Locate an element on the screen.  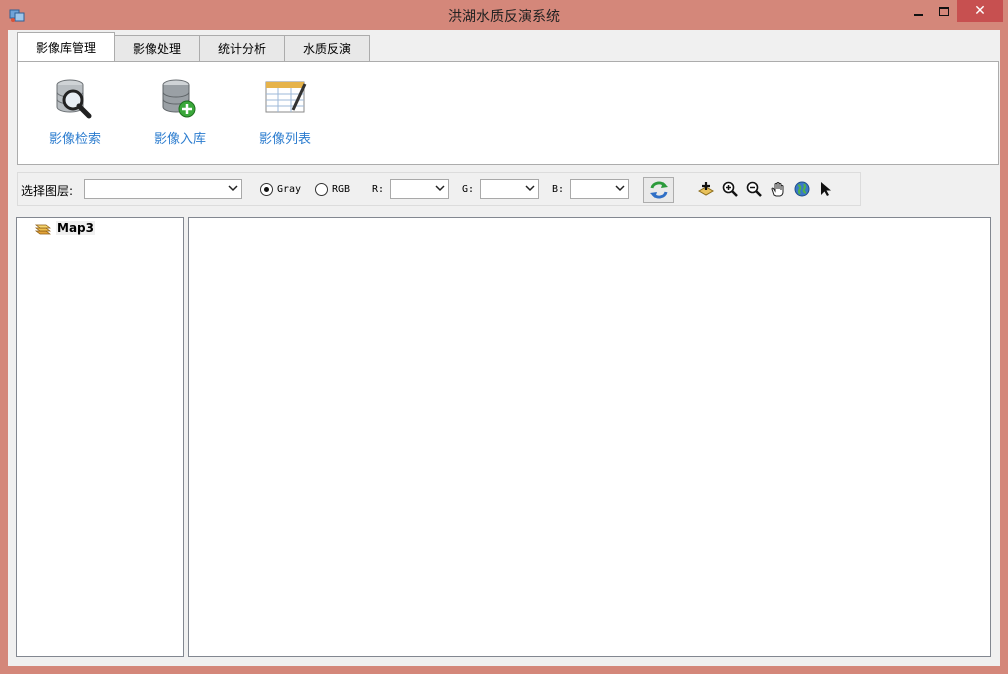
layer-toolbar: 选择图层: Gray RGB R: G: B: is located at coordinates (439, 189).